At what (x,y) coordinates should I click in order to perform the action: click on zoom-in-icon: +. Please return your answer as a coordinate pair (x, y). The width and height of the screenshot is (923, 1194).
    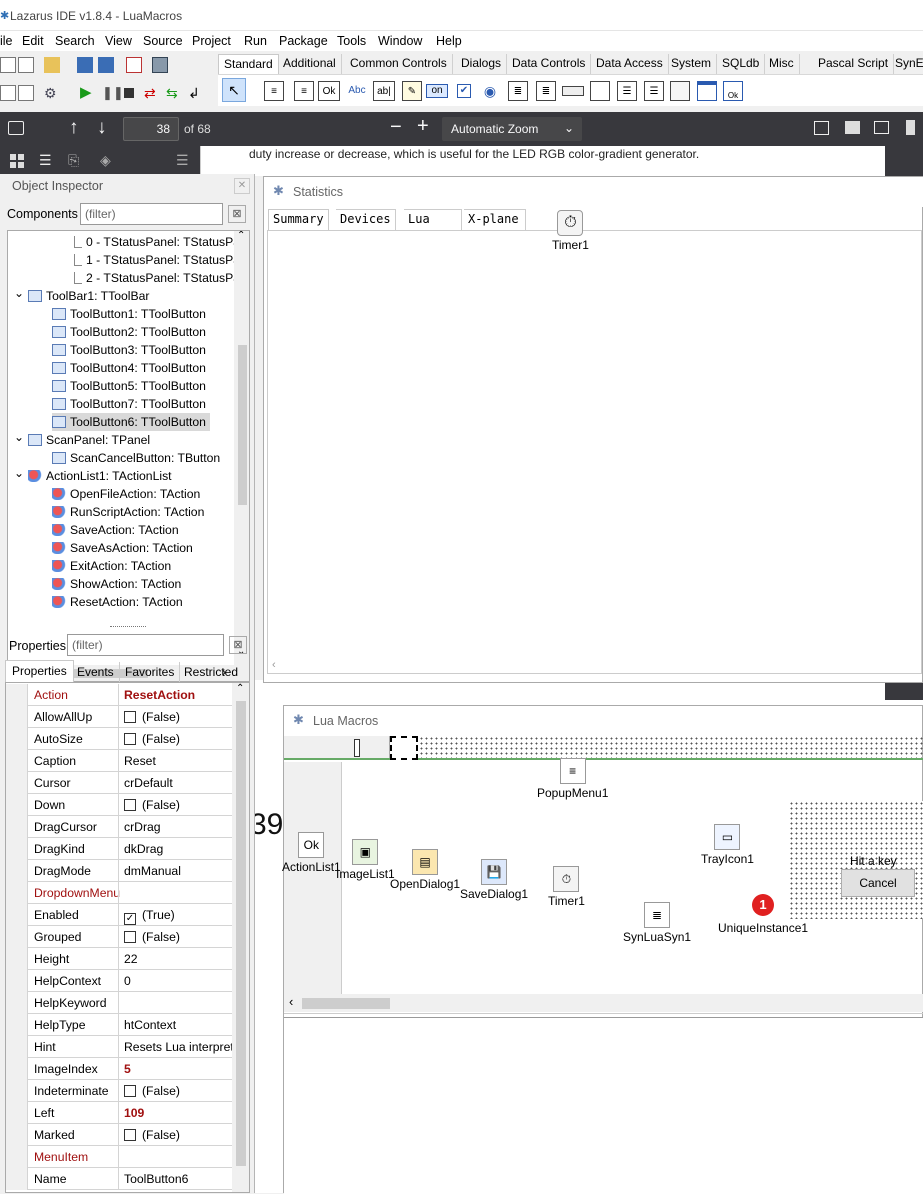
    Looking at the image, I should click on (423, 126).